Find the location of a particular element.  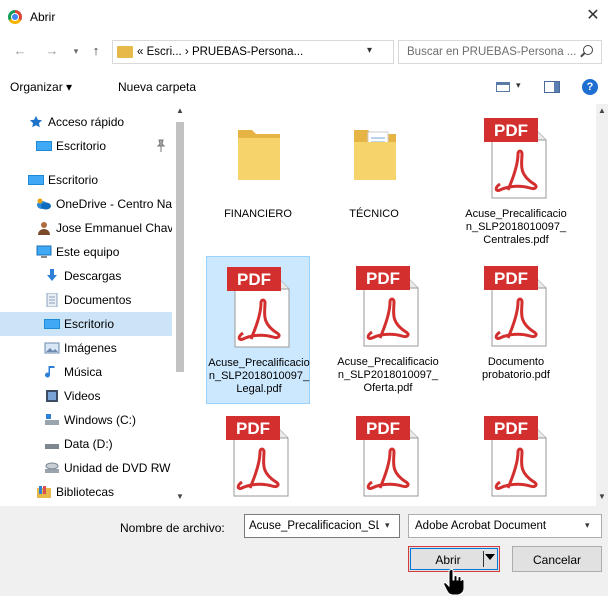

dropdown-arrow-icon is located at coordinates (490, 557).